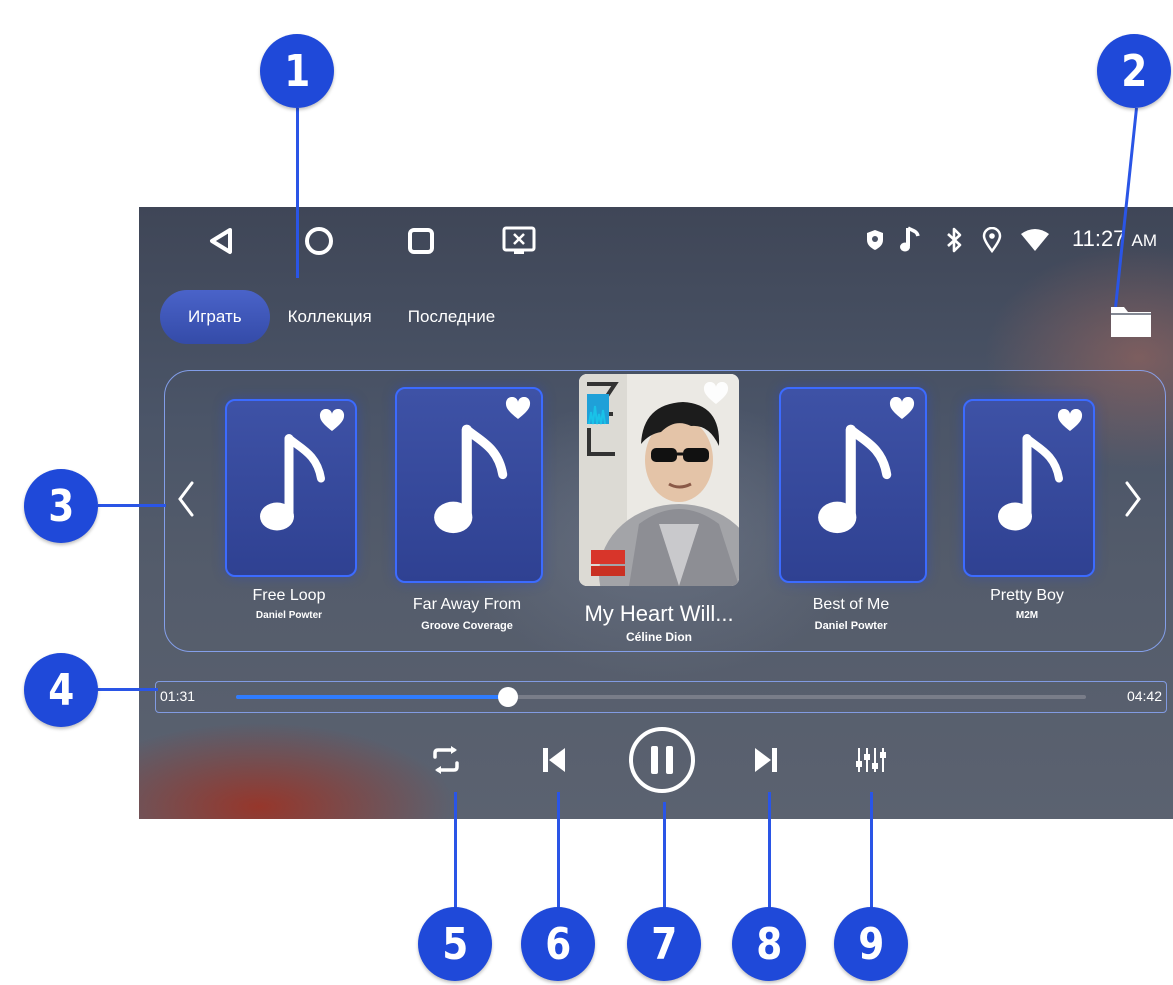 The height and width of the screenshot is (985, 1173). I want to click on clock: 11:27 AM, so click(1114, 239).